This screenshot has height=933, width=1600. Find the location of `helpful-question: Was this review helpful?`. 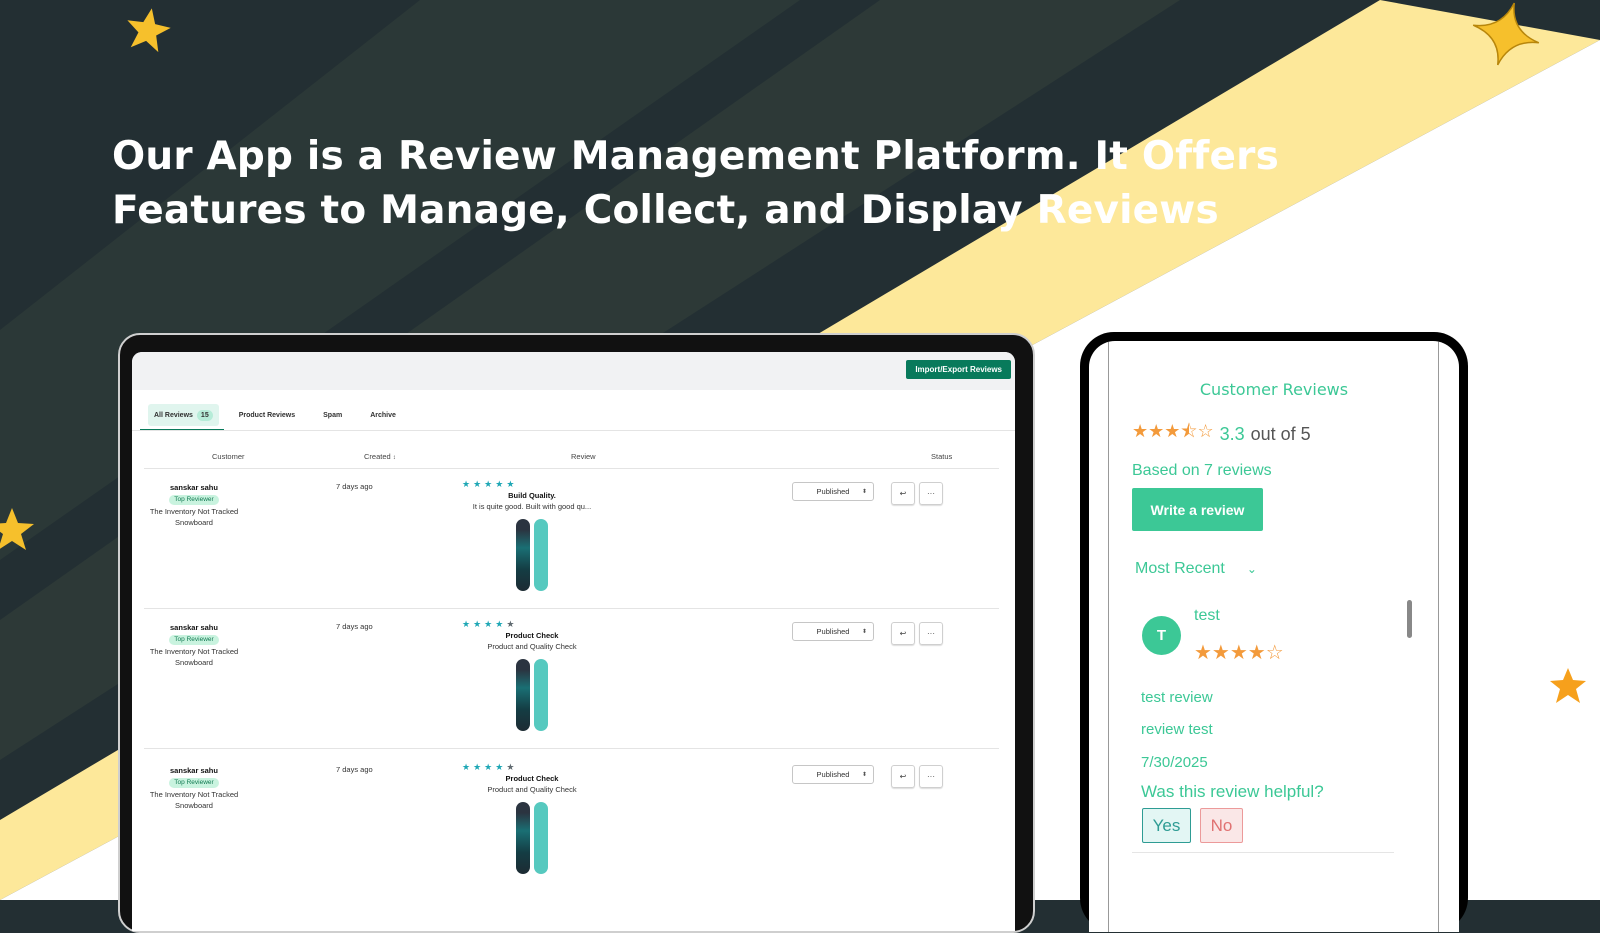

helpful-question: Was this review helpful? is located at coordinates (1232, 791).